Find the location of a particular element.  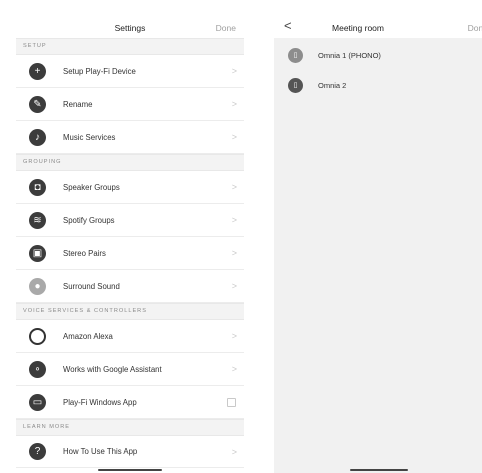

amazon-alexa-item: Amazon Alexa > is located at coordinates (130, 336).